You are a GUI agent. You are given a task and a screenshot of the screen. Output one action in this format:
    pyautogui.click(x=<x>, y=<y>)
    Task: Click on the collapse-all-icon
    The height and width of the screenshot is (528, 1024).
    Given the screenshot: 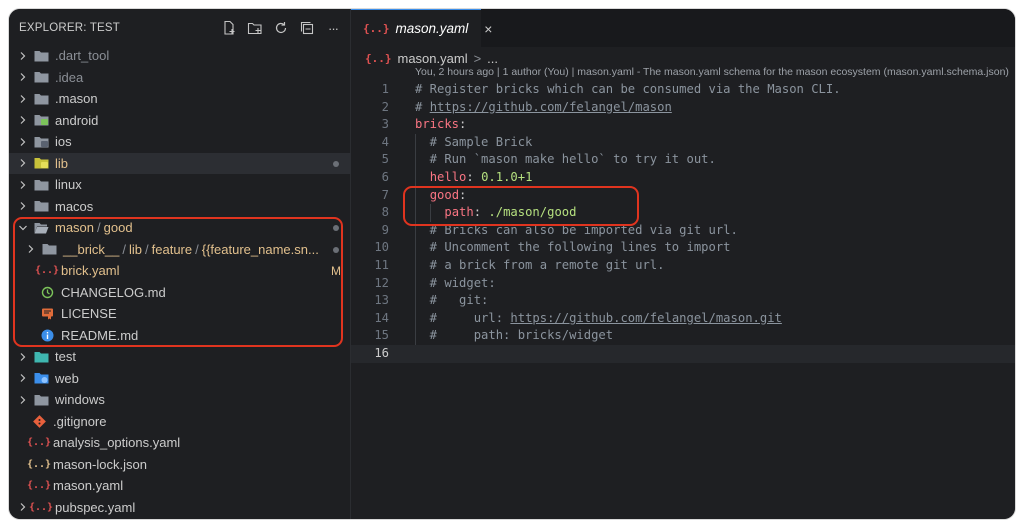 What is the action you would take?
    pyautogui.click(x=307, y=28)
    